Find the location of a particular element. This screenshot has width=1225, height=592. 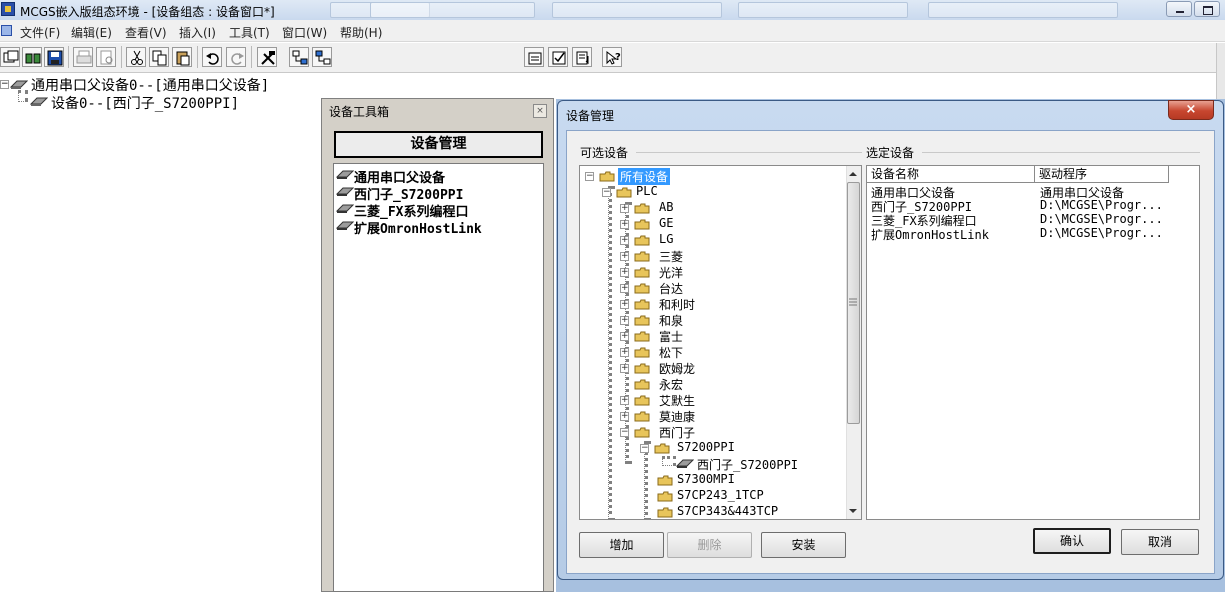

cut-icon is located at coordinates (136, 57).